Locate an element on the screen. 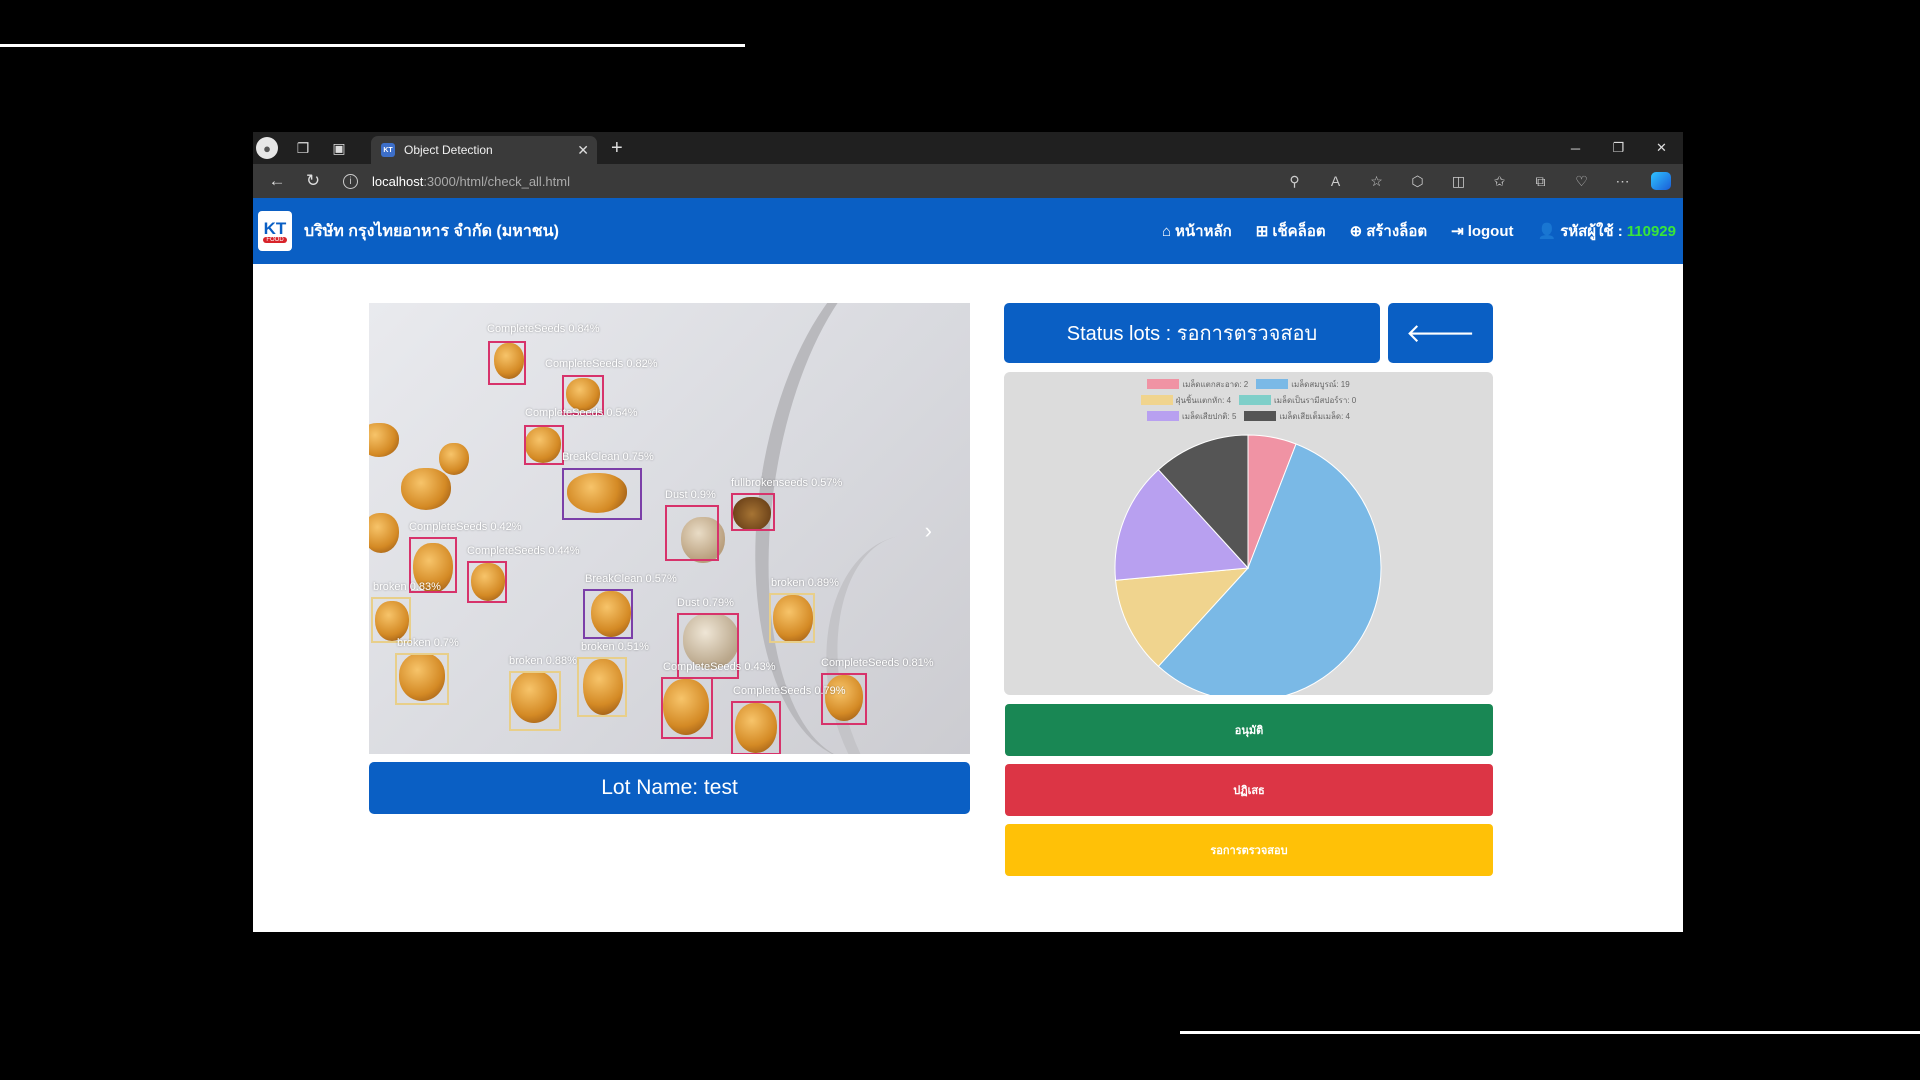 The image size is (1920, 1080). detection-label: CompleteSeeds 0.54% is located at coordinates (581, 413).